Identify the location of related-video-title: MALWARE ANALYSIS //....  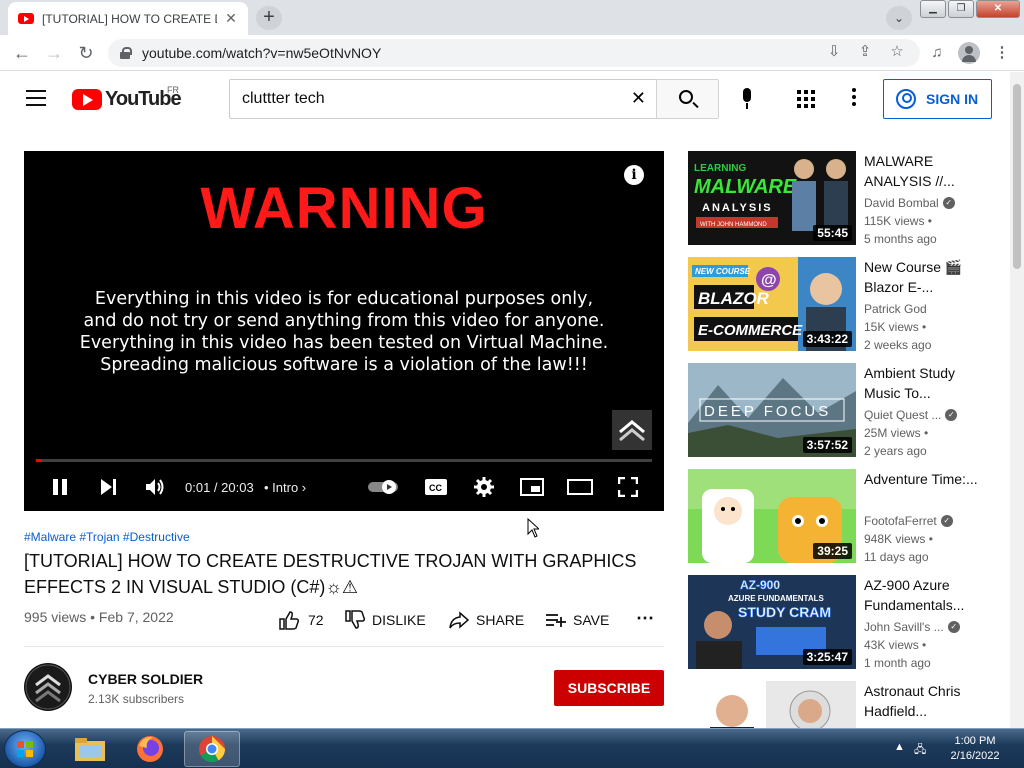
(909, 171).